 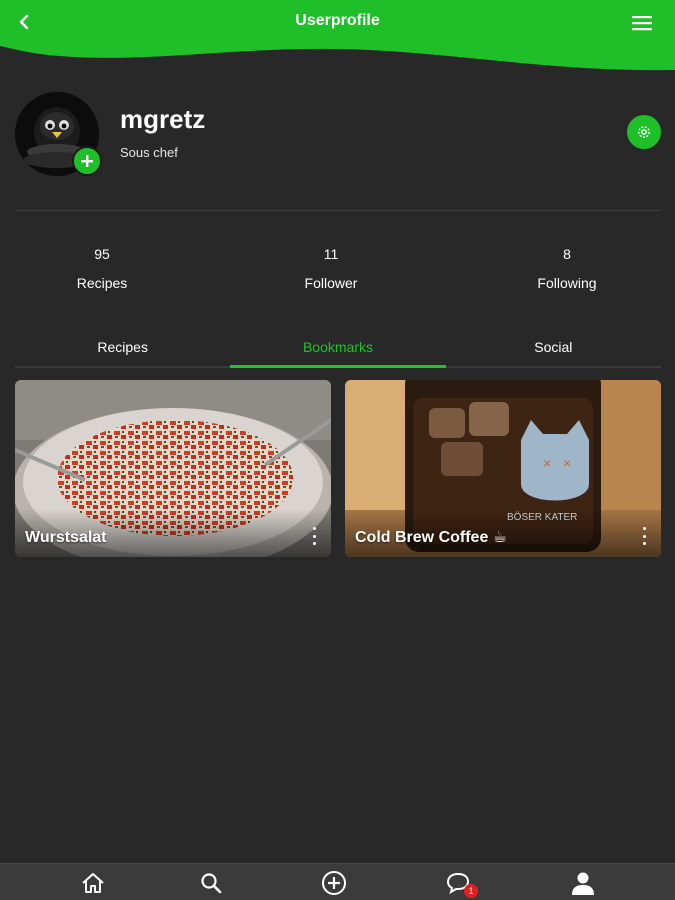 I want to click on recipe-card: × × BÖSER KATER Cold Brew Coffee ☕, so click(x=503, y=468).